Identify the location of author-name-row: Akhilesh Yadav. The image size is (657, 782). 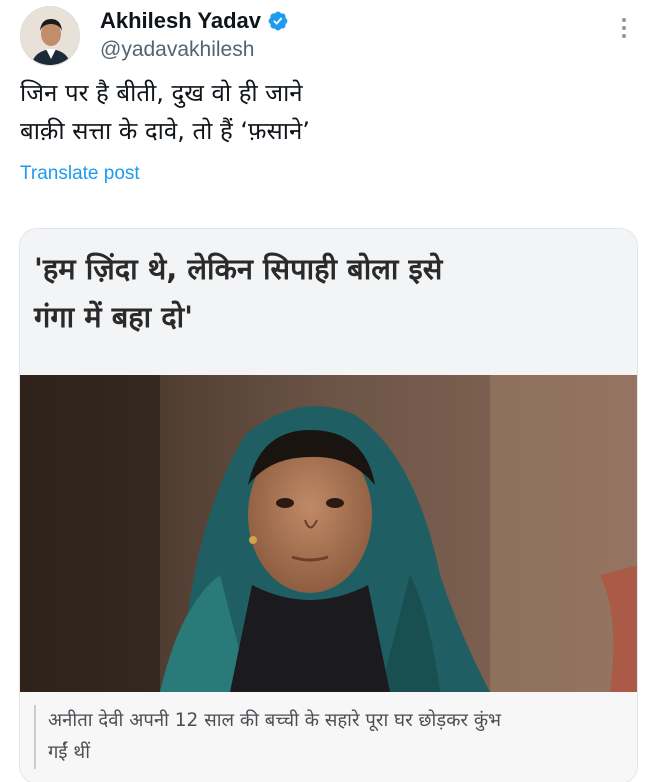
(194, 21).